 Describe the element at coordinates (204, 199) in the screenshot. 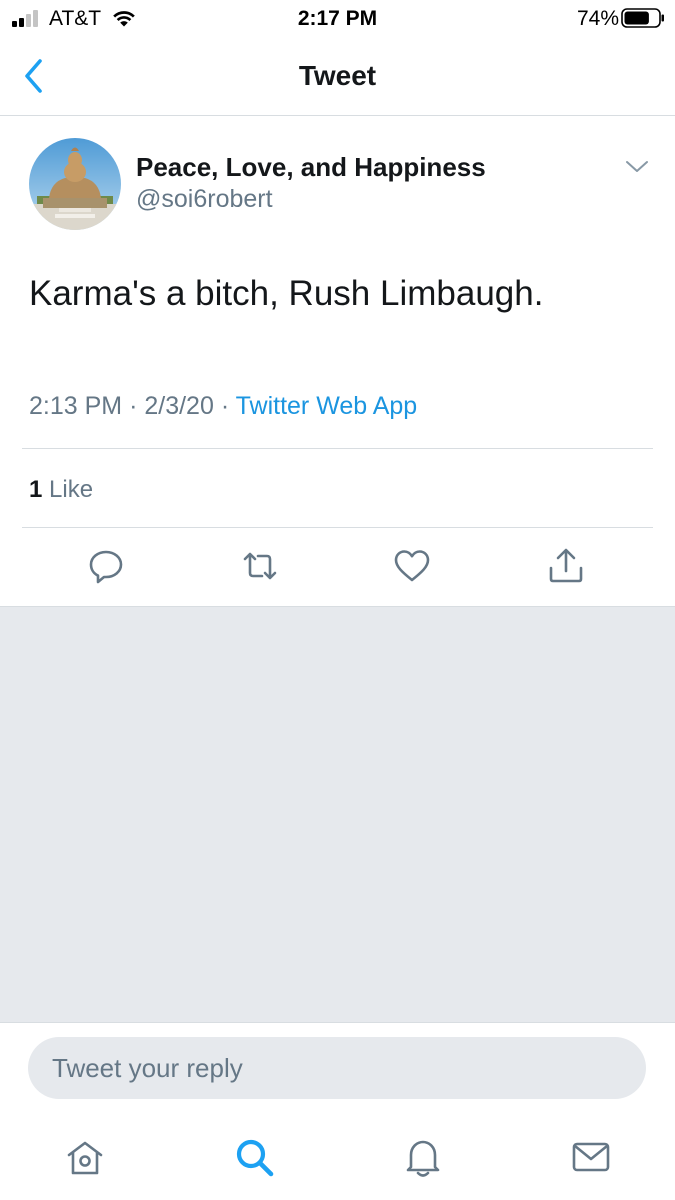

I see `user-handle: @soi6robert` at that location.